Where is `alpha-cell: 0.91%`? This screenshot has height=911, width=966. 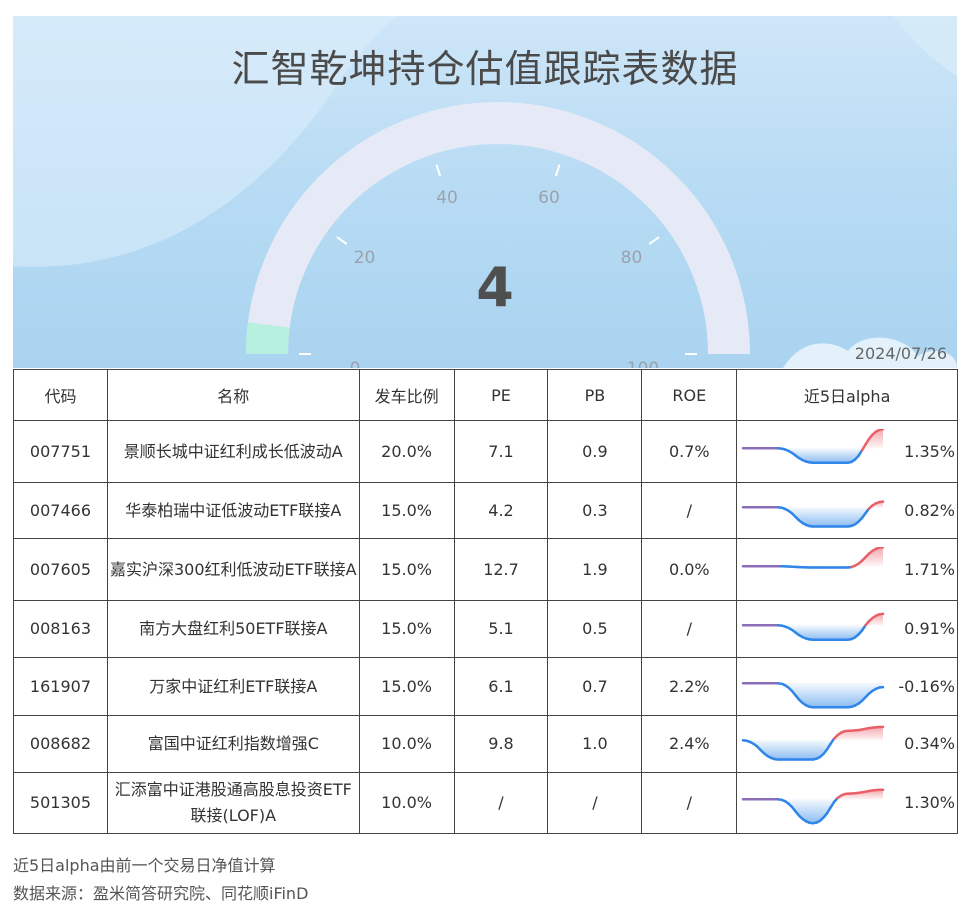
alpha-cell: 0.91% is located at coordinates (847, 629).